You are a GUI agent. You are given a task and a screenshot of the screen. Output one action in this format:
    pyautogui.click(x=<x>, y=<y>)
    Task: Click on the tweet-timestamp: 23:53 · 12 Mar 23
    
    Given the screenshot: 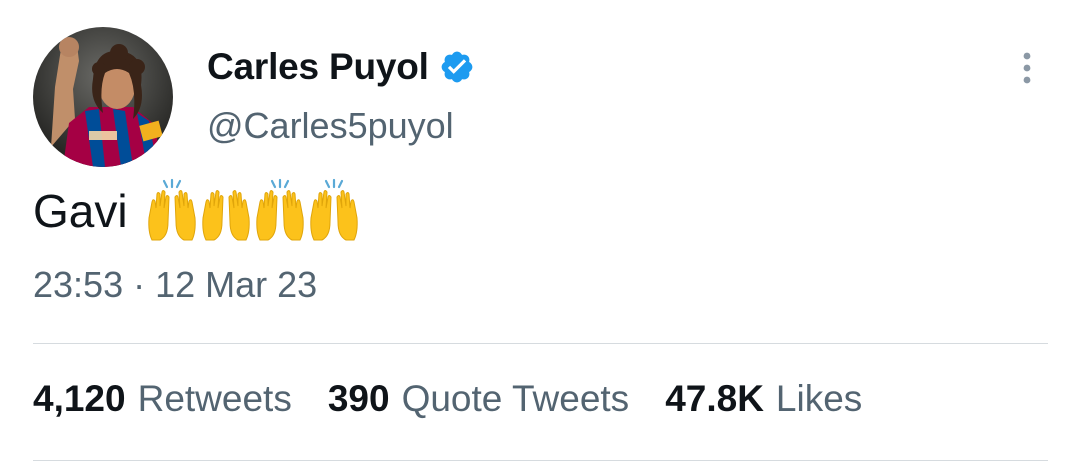 What is the action you would take?
    pyautogui.click(x=175, y=285)
    